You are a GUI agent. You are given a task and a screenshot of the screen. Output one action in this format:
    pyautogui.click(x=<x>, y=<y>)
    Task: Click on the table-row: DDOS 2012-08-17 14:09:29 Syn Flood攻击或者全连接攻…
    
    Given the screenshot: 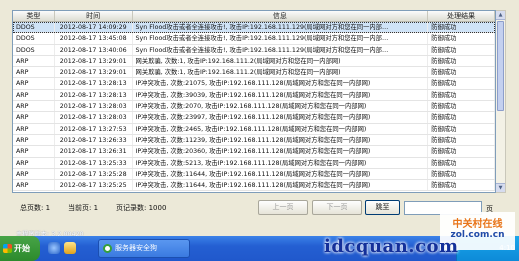 What is the action you would take?
    pyautogui.click(x=254, y=28)
    